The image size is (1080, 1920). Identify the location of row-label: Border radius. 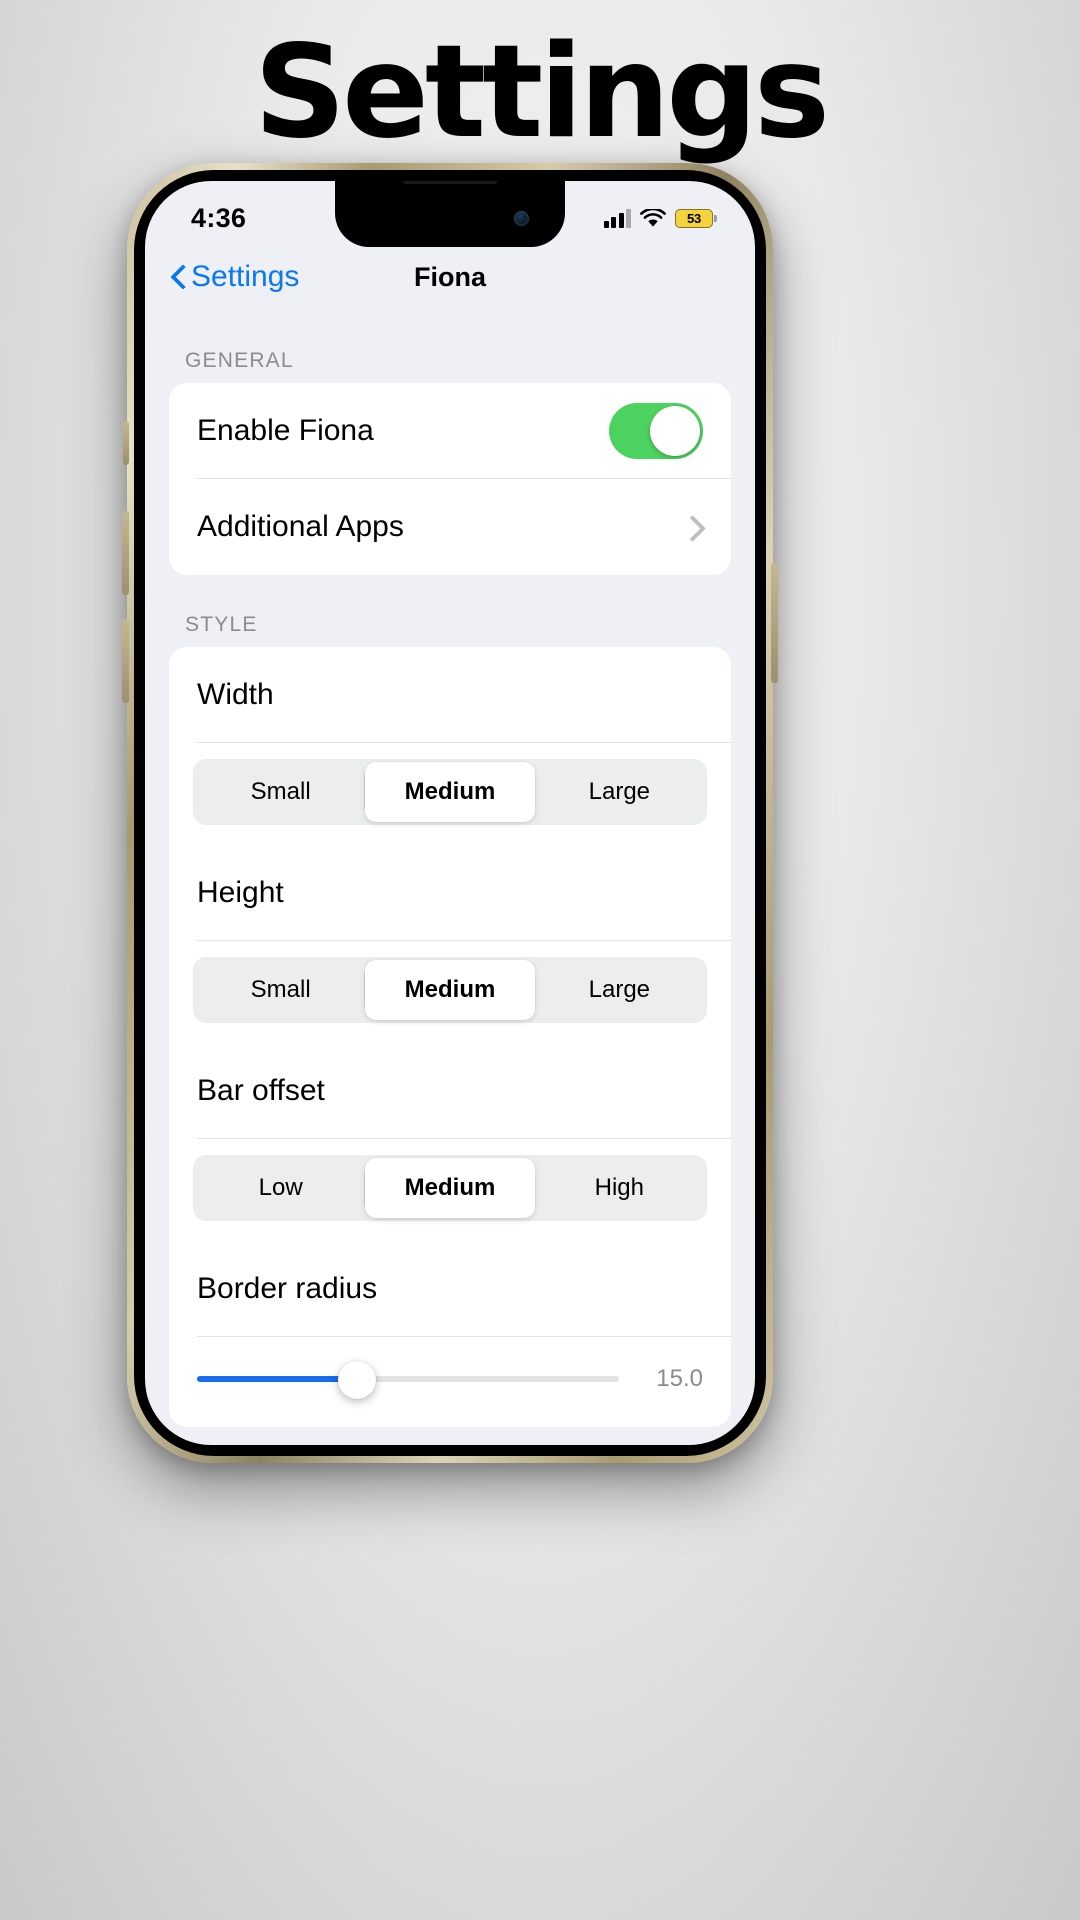
(287, 1288).